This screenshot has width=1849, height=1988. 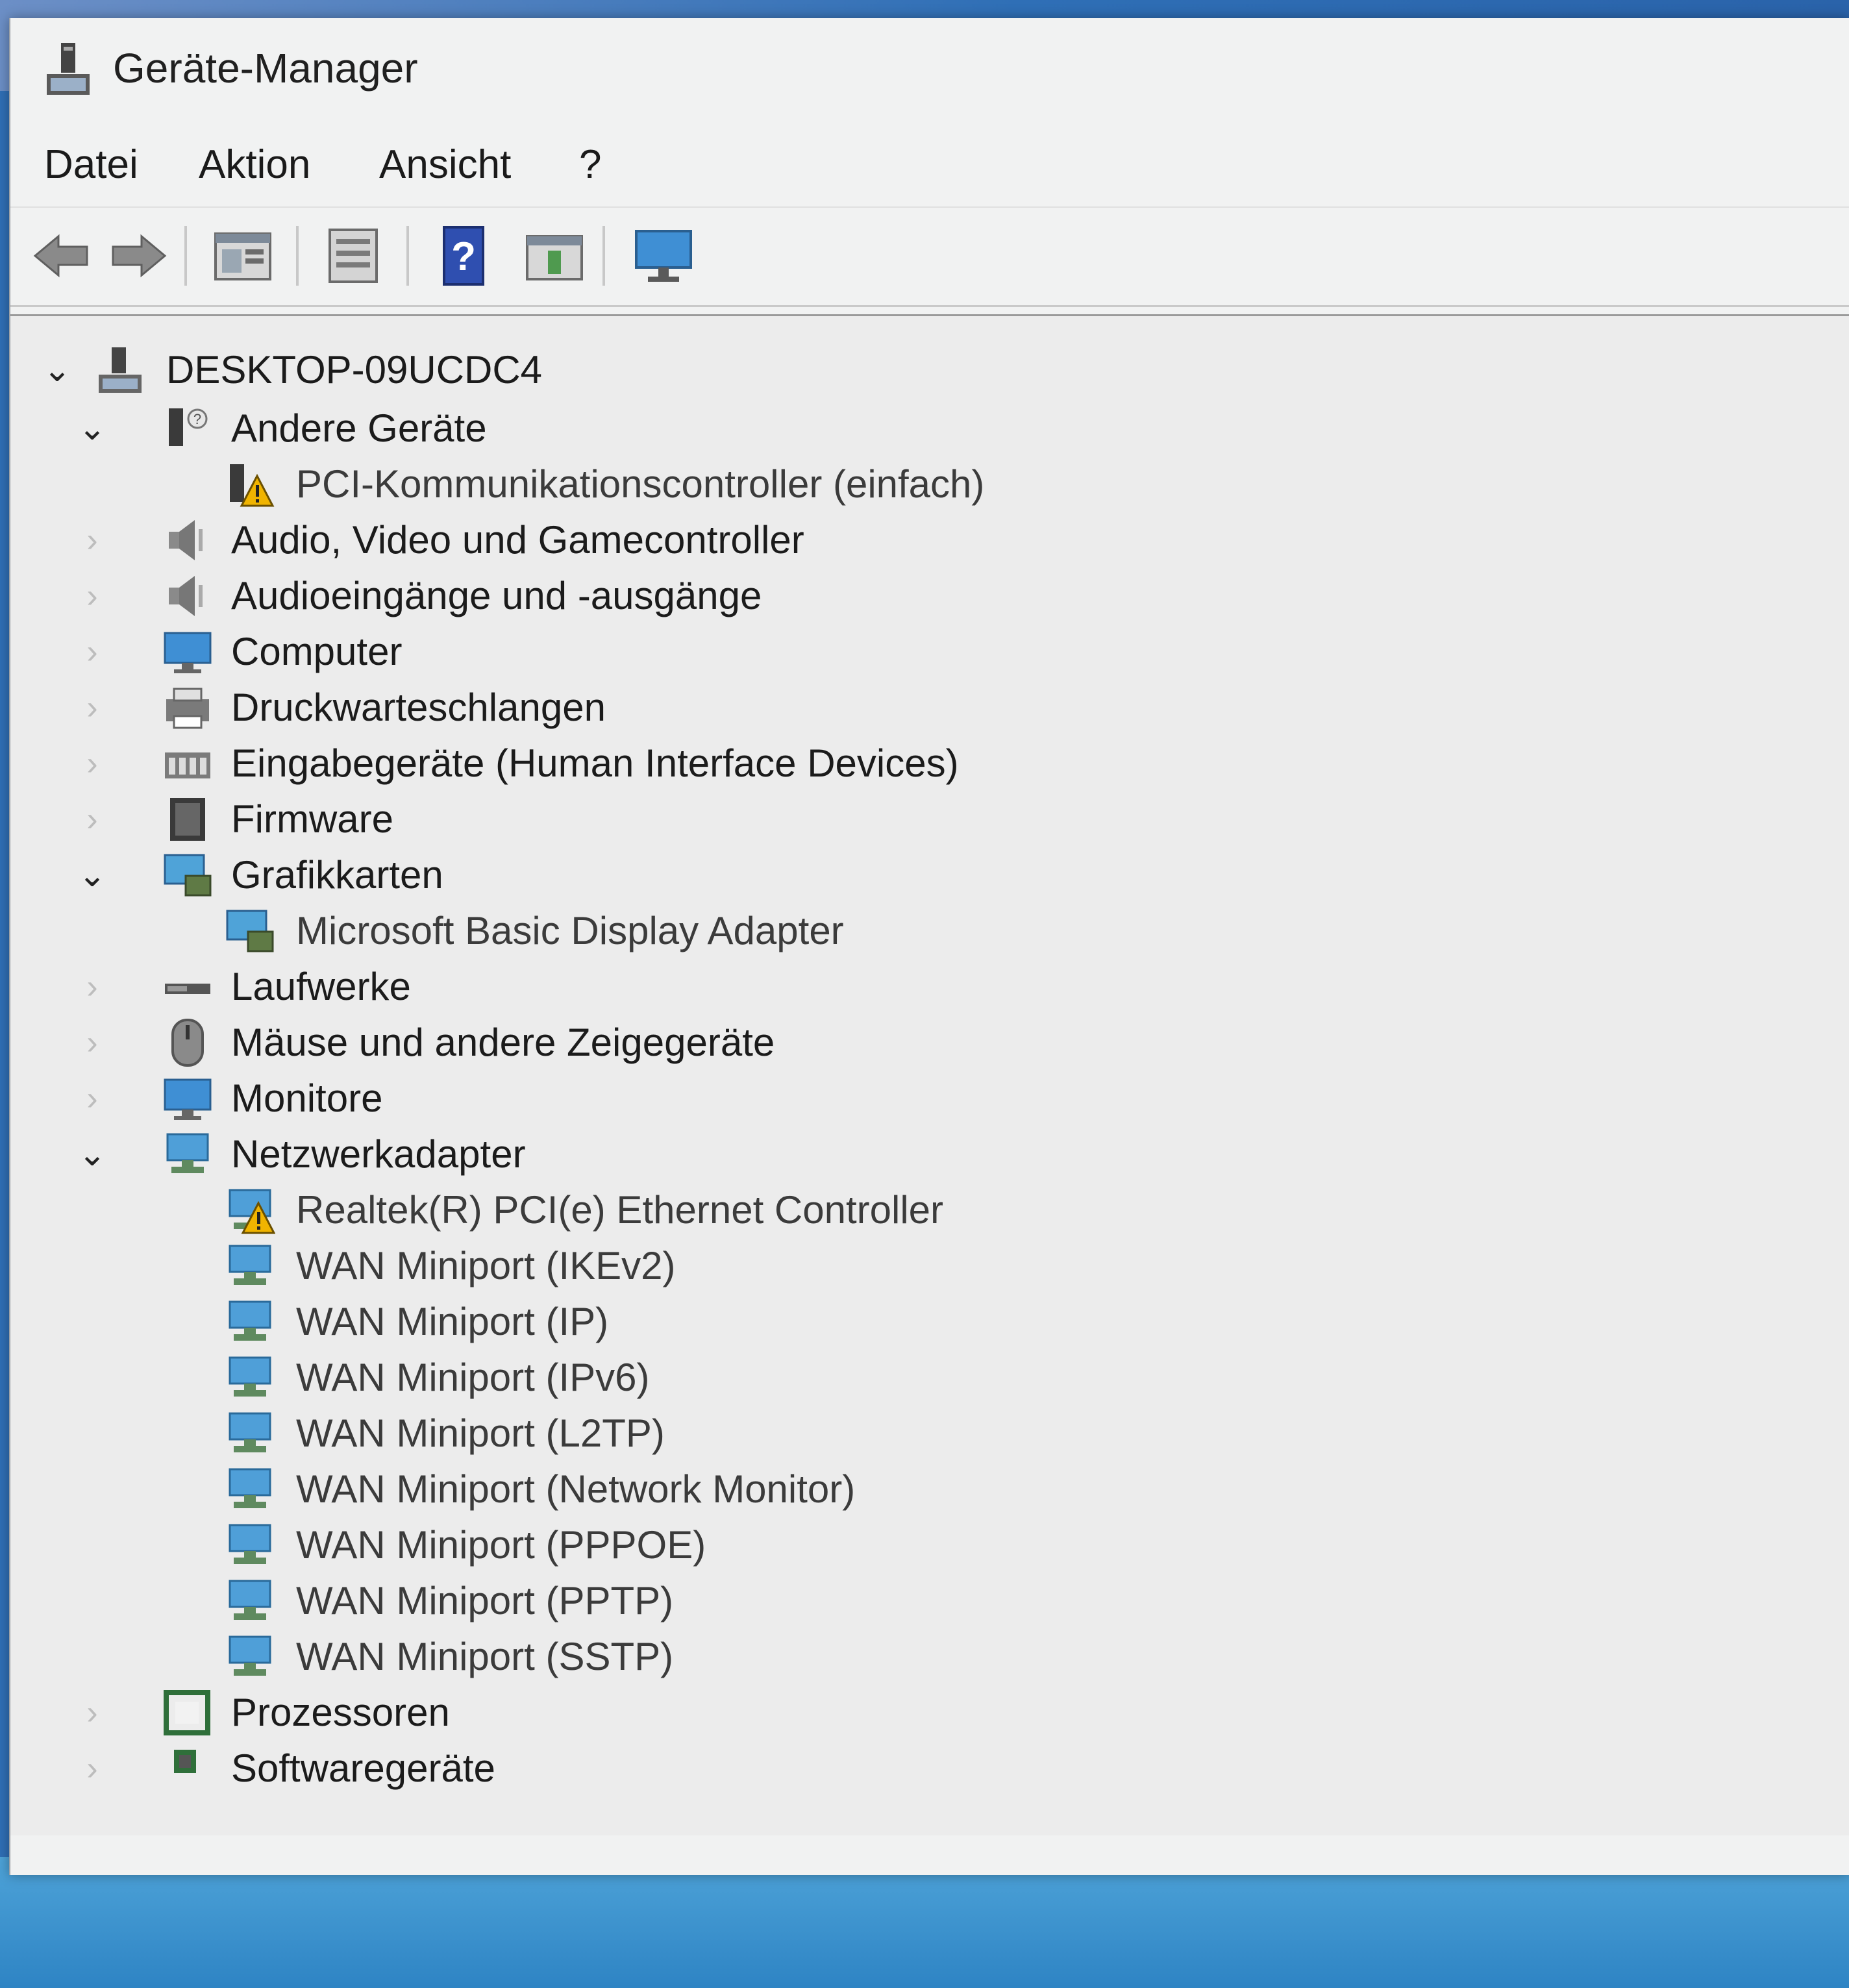 I want to click on tree-item-label: WAN Miniport (PPPOE), so click(x=501, y=1545).